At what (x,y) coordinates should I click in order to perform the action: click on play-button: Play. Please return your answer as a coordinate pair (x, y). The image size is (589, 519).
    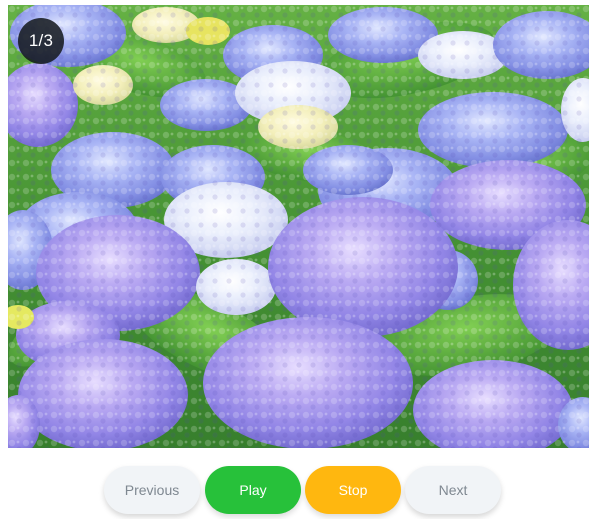
    Looking at the image, I should click on (253, 490).